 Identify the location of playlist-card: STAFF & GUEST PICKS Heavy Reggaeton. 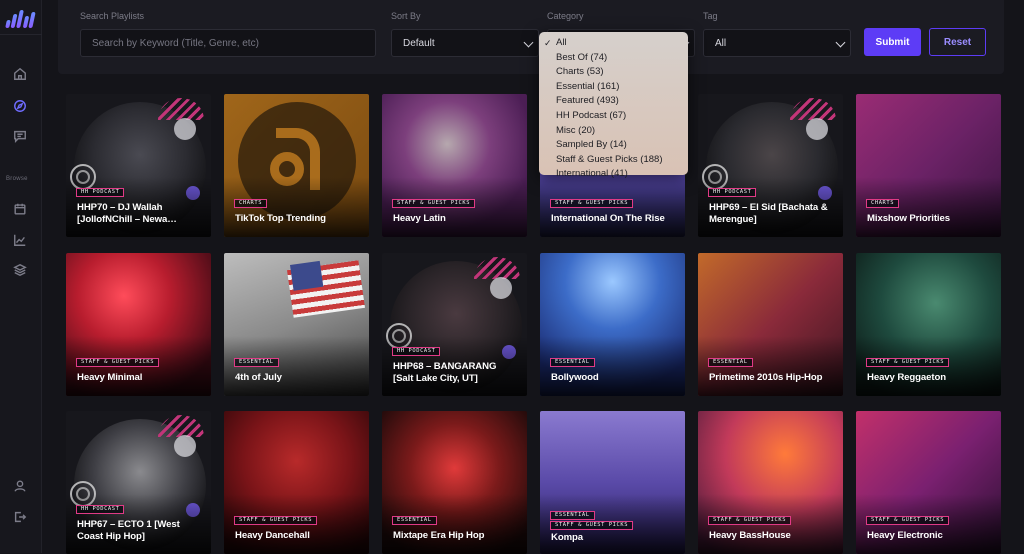
(928, 324).